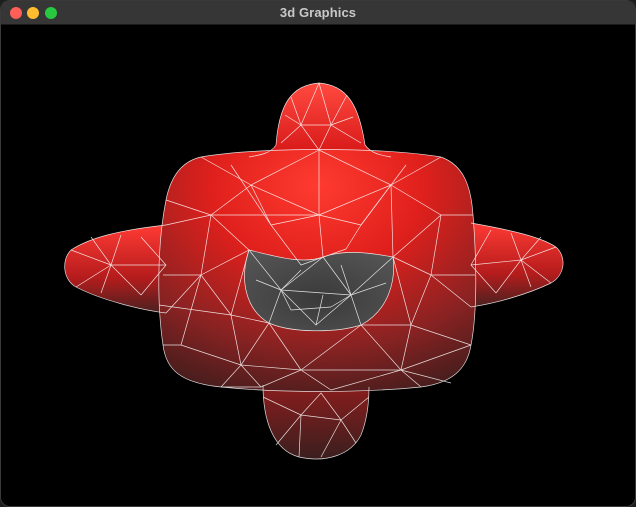  I want to click on bottom-protrusion, so click(316, 422).